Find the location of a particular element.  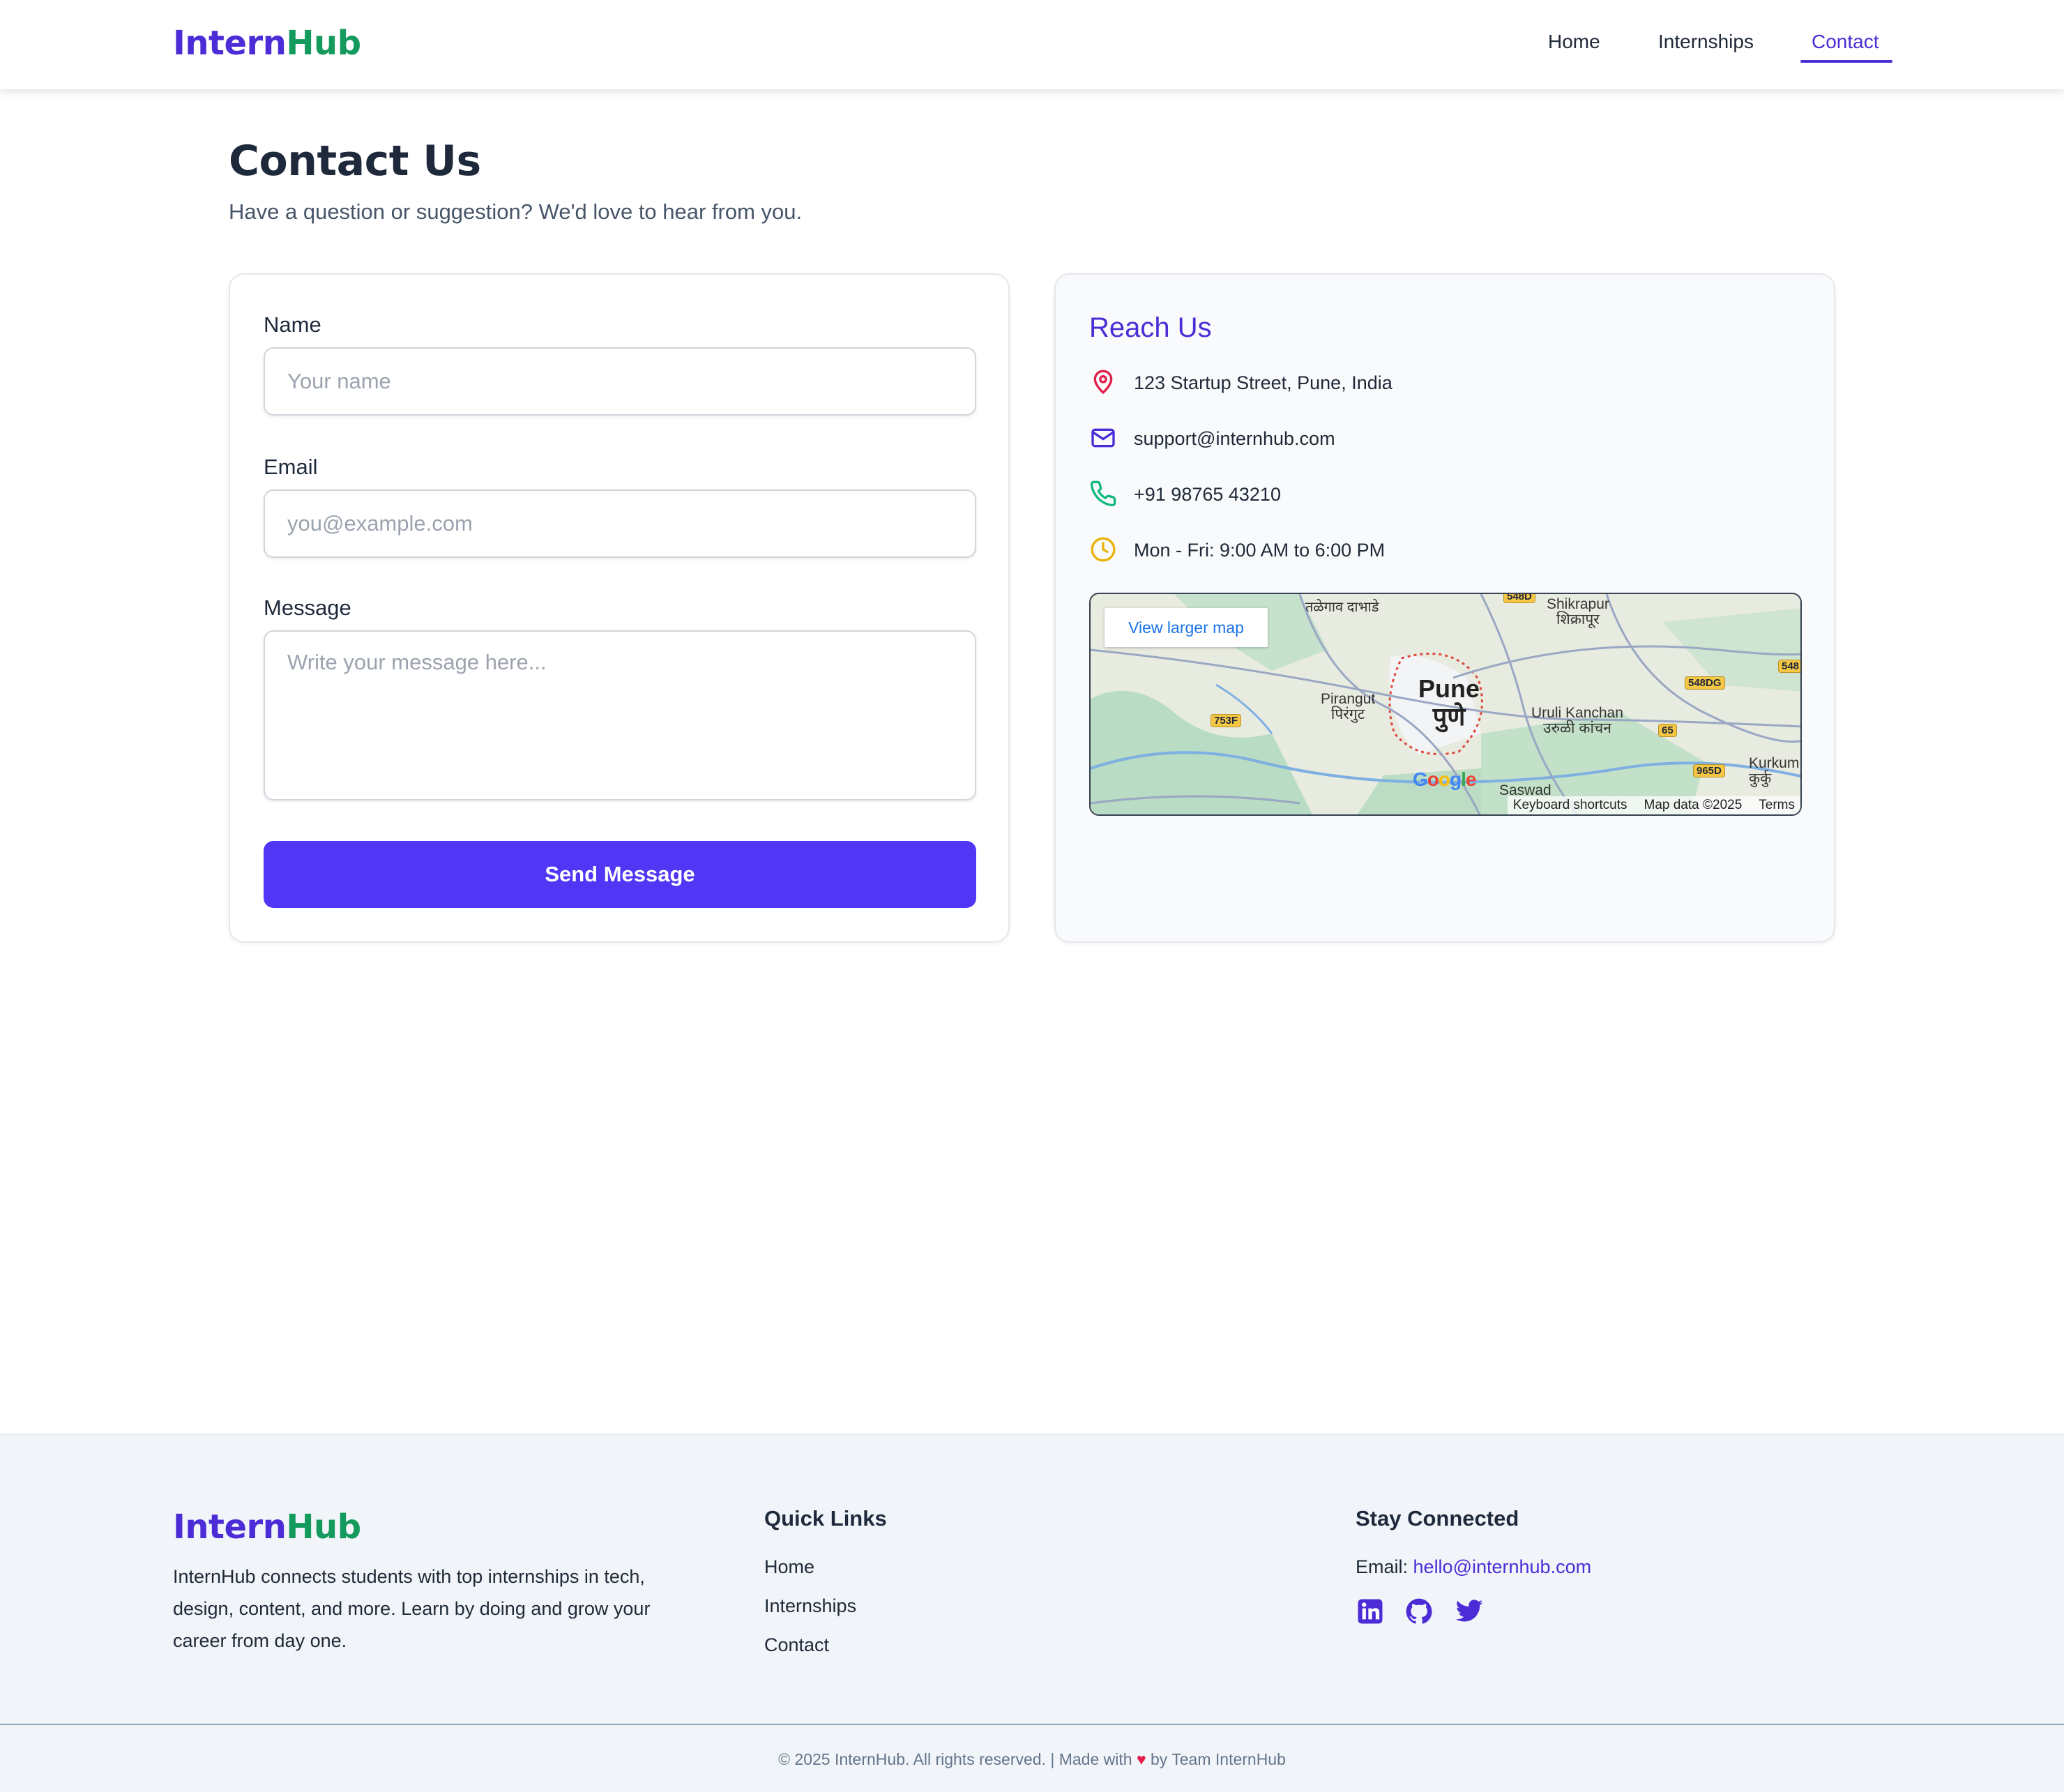

map-data-text: Map data ©2025 is located at coordinates (1693, 805).